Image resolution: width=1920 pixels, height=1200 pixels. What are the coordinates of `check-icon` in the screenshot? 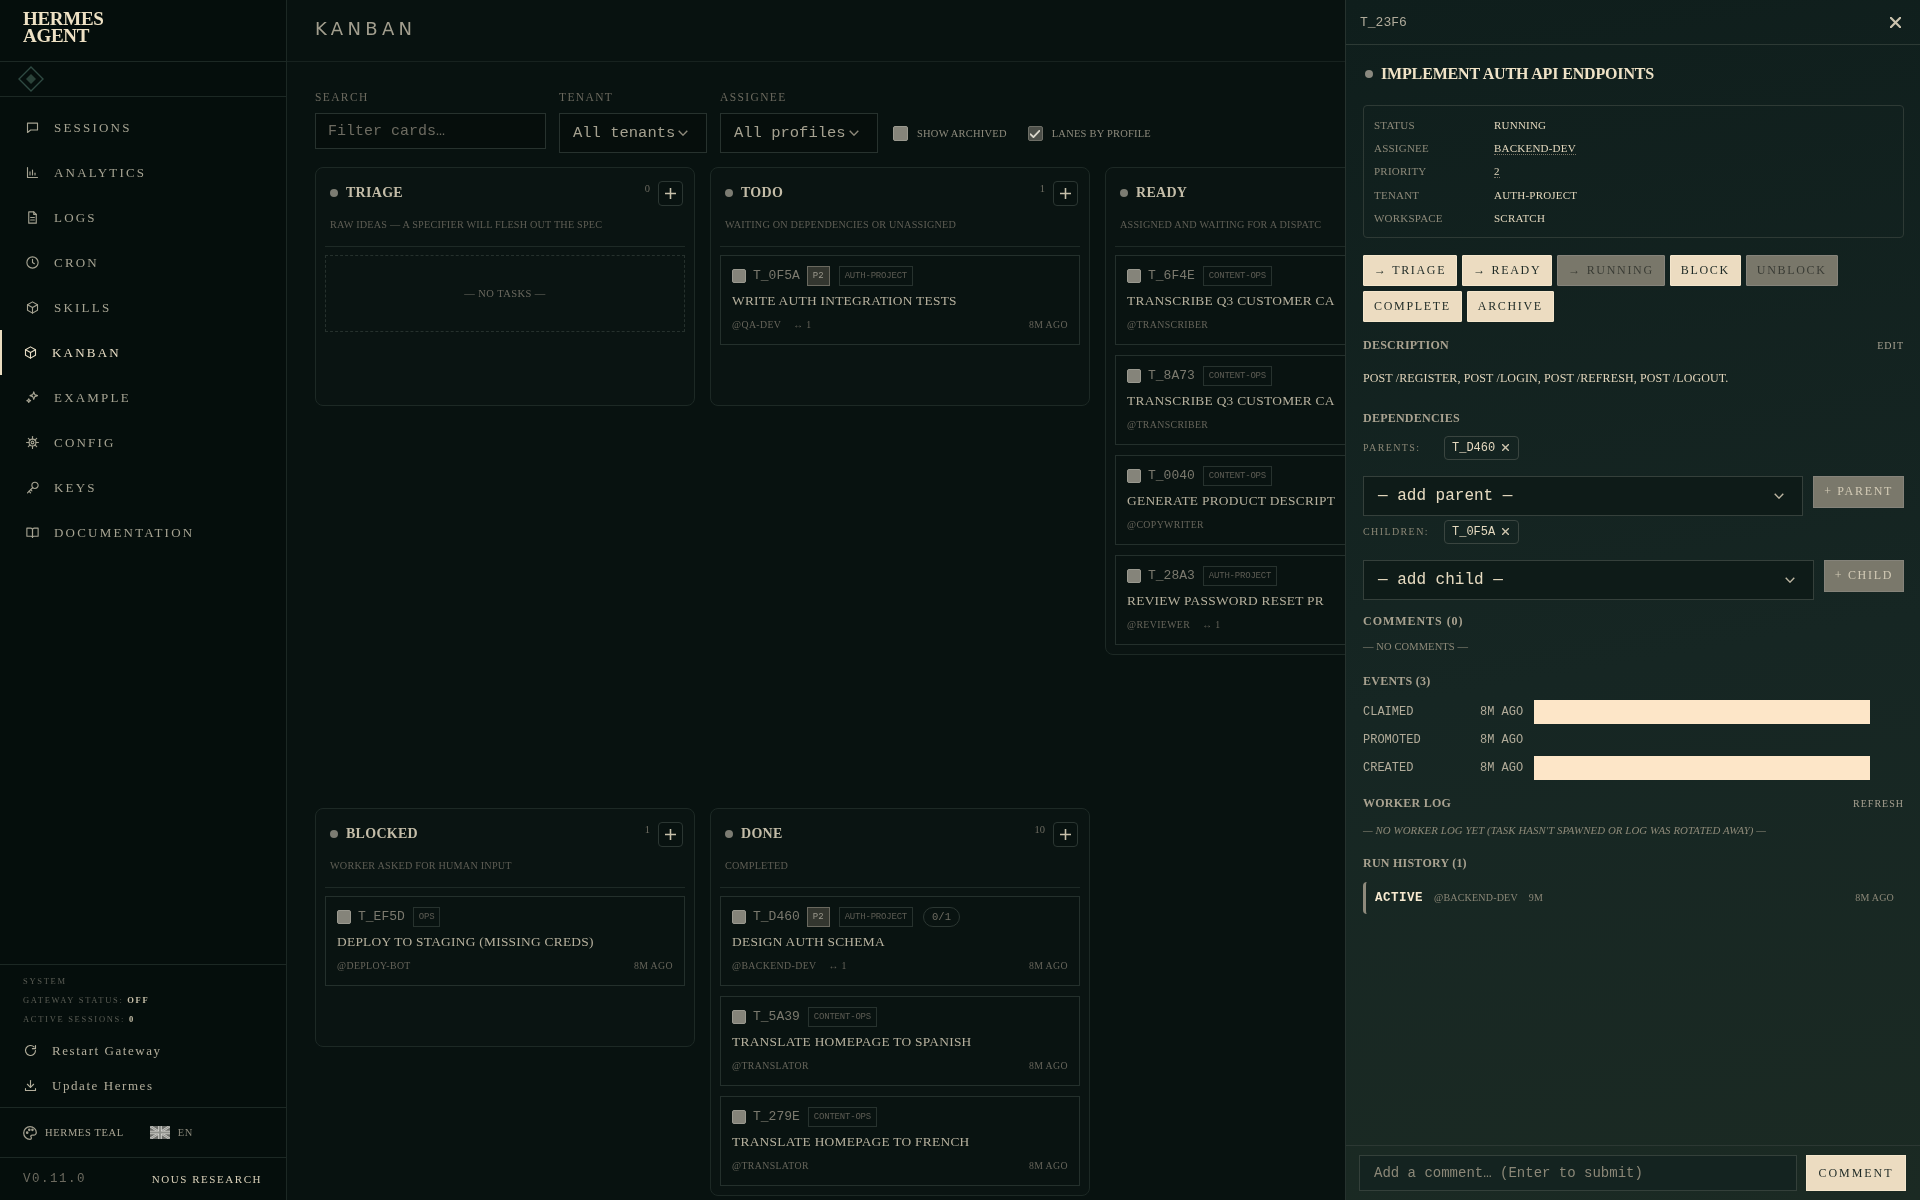 It's located at (1035, 133).